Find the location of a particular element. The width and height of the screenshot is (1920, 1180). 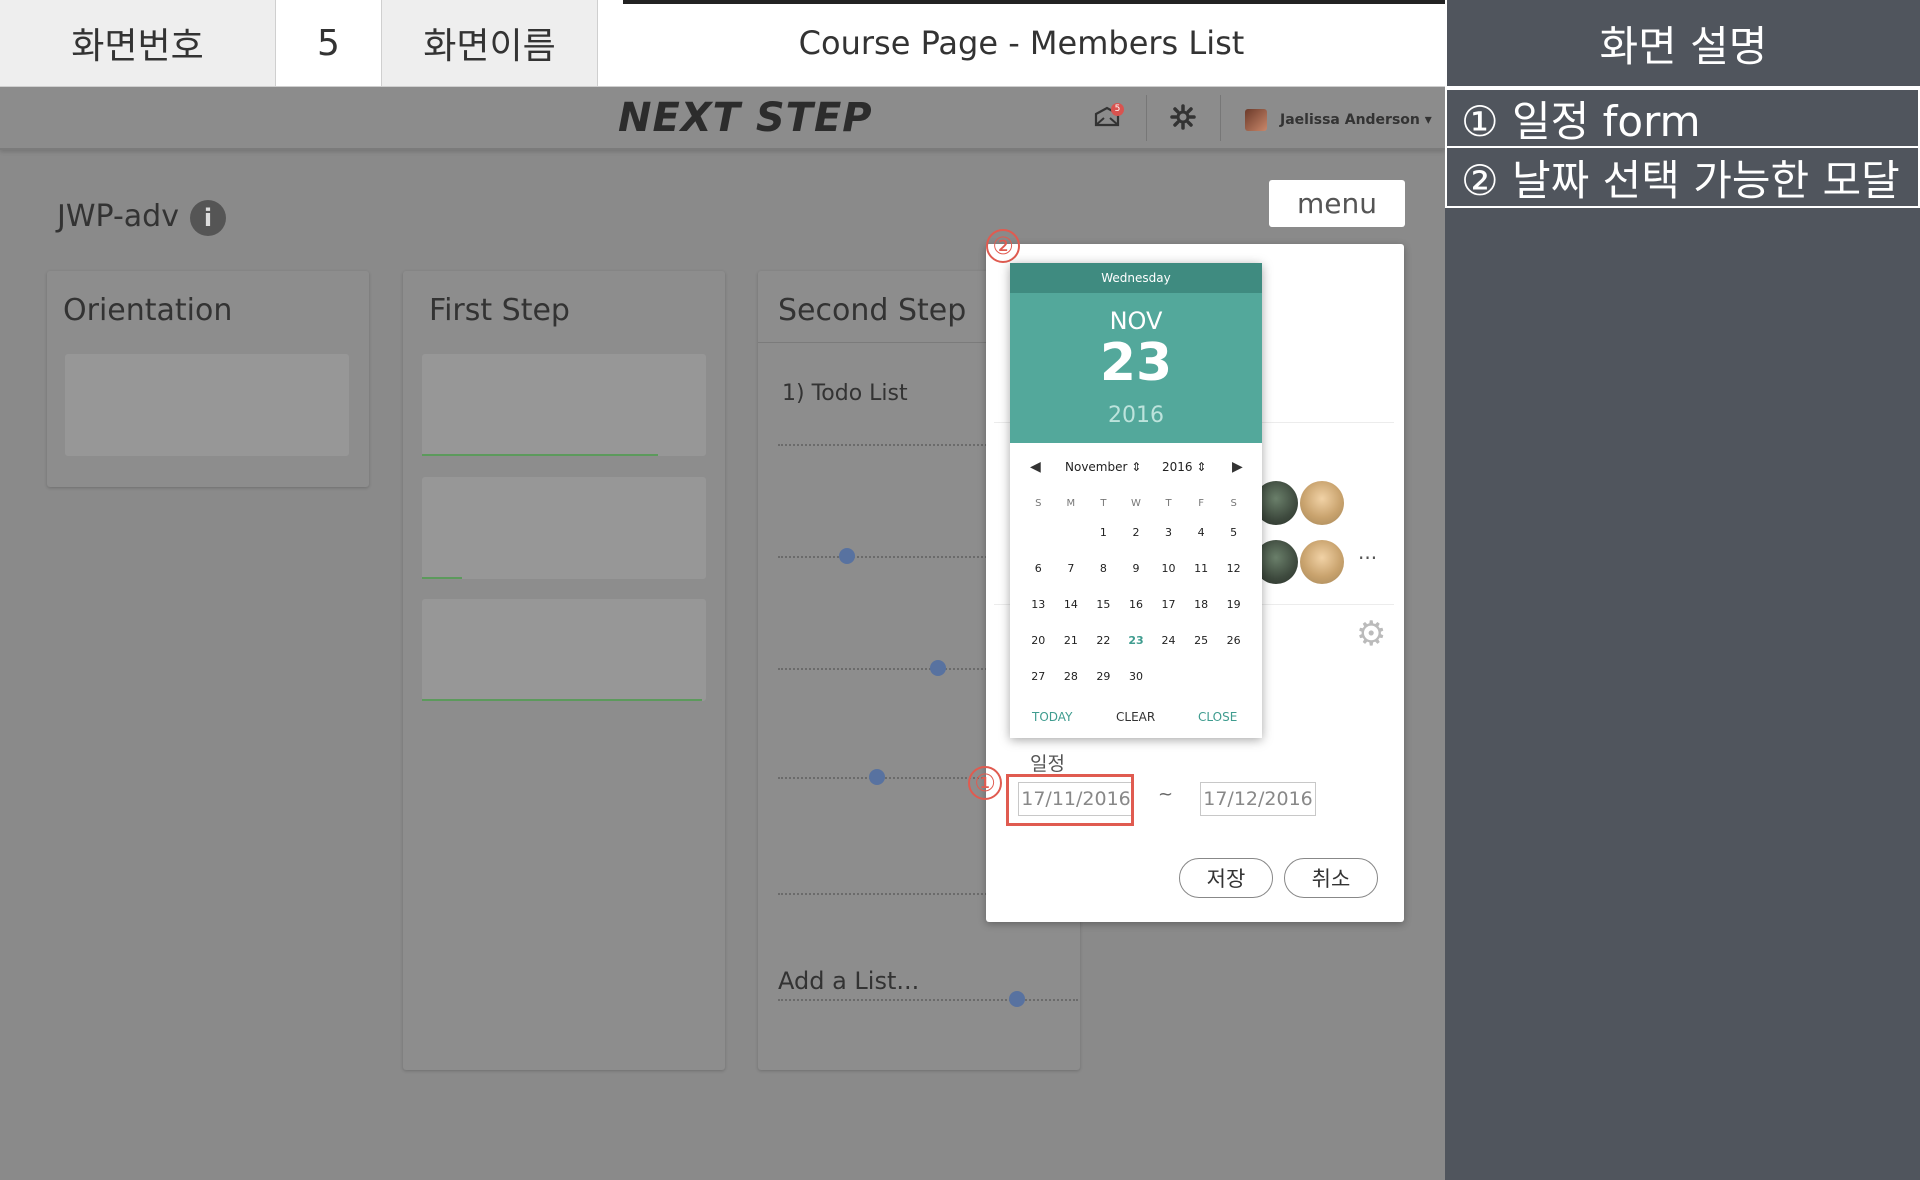

spec-header: 화면번호 5 화면이름 Course Page - Members List is located at coordinates (722, 43).